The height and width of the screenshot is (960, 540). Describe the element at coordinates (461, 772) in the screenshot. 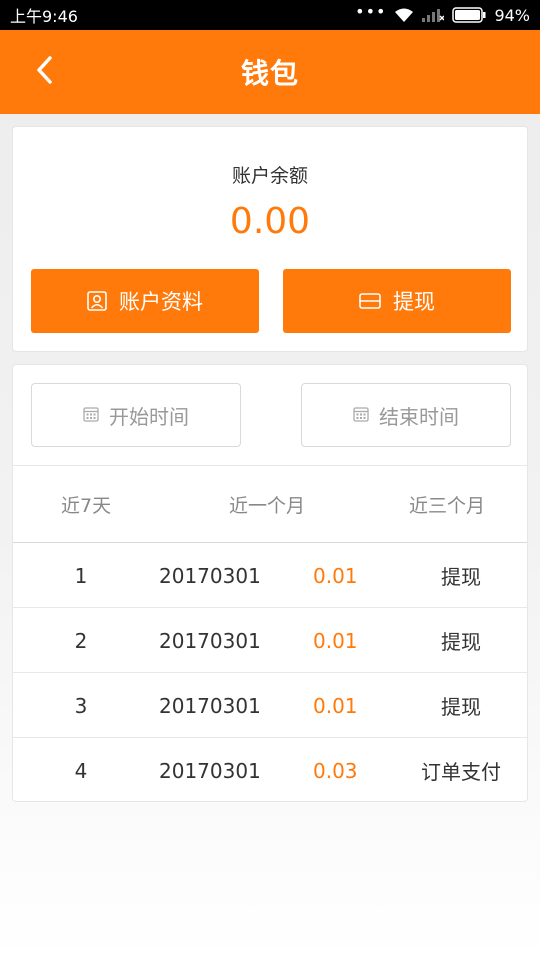

I see `record-type: 订单支付` at that location.